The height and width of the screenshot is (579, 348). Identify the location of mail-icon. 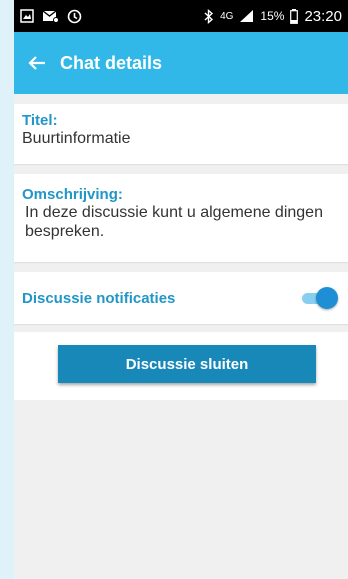
(50, 16).